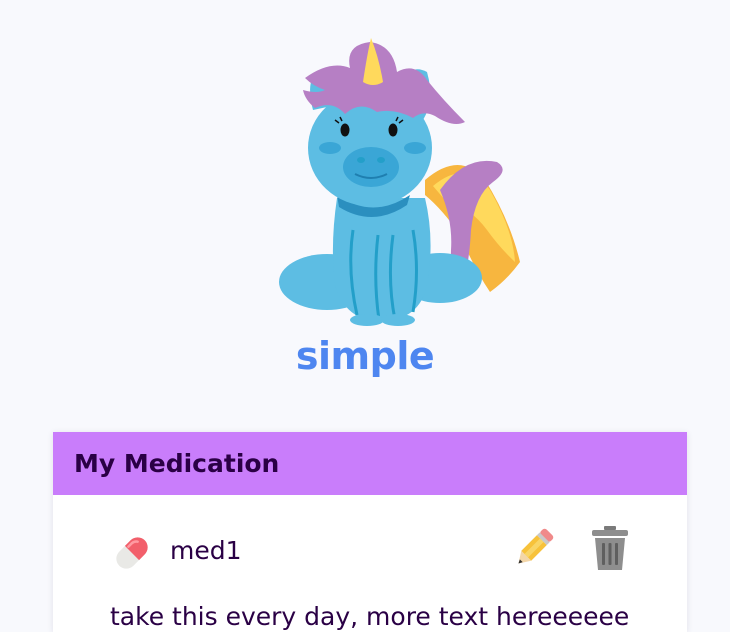  I want to click on pet-name: simple, so click(365, 356).